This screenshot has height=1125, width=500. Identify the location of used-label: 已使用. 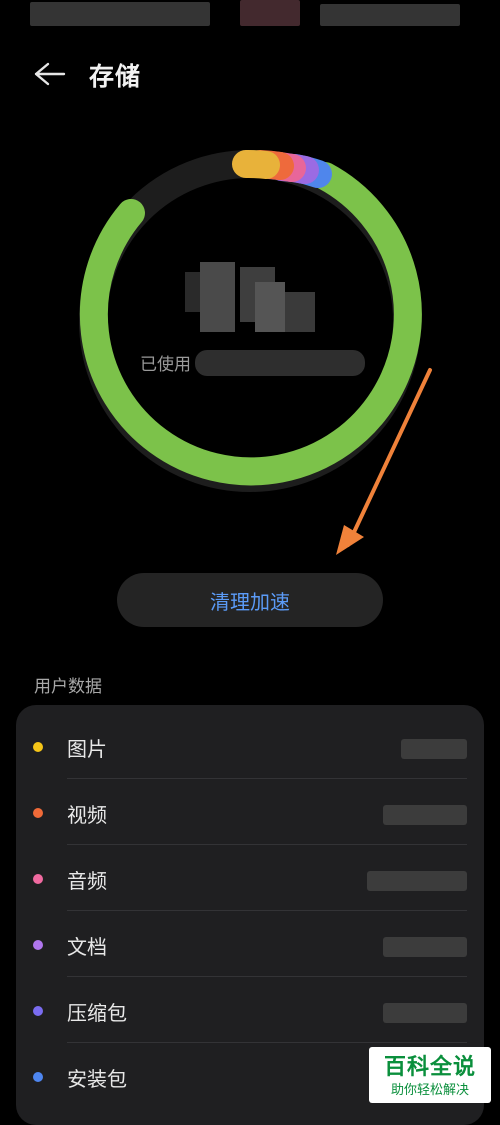
(165, 365).